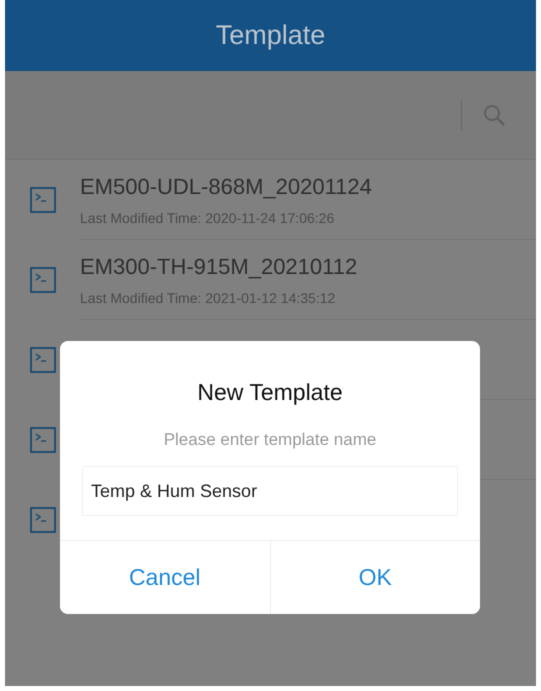 The height and width of the screenshot is (691, 541). What do you see at coordinates (270, 491) in the screenshot?
I see `name-input-field: Temp & Hum Sensor` at bounding box center [270, 491].